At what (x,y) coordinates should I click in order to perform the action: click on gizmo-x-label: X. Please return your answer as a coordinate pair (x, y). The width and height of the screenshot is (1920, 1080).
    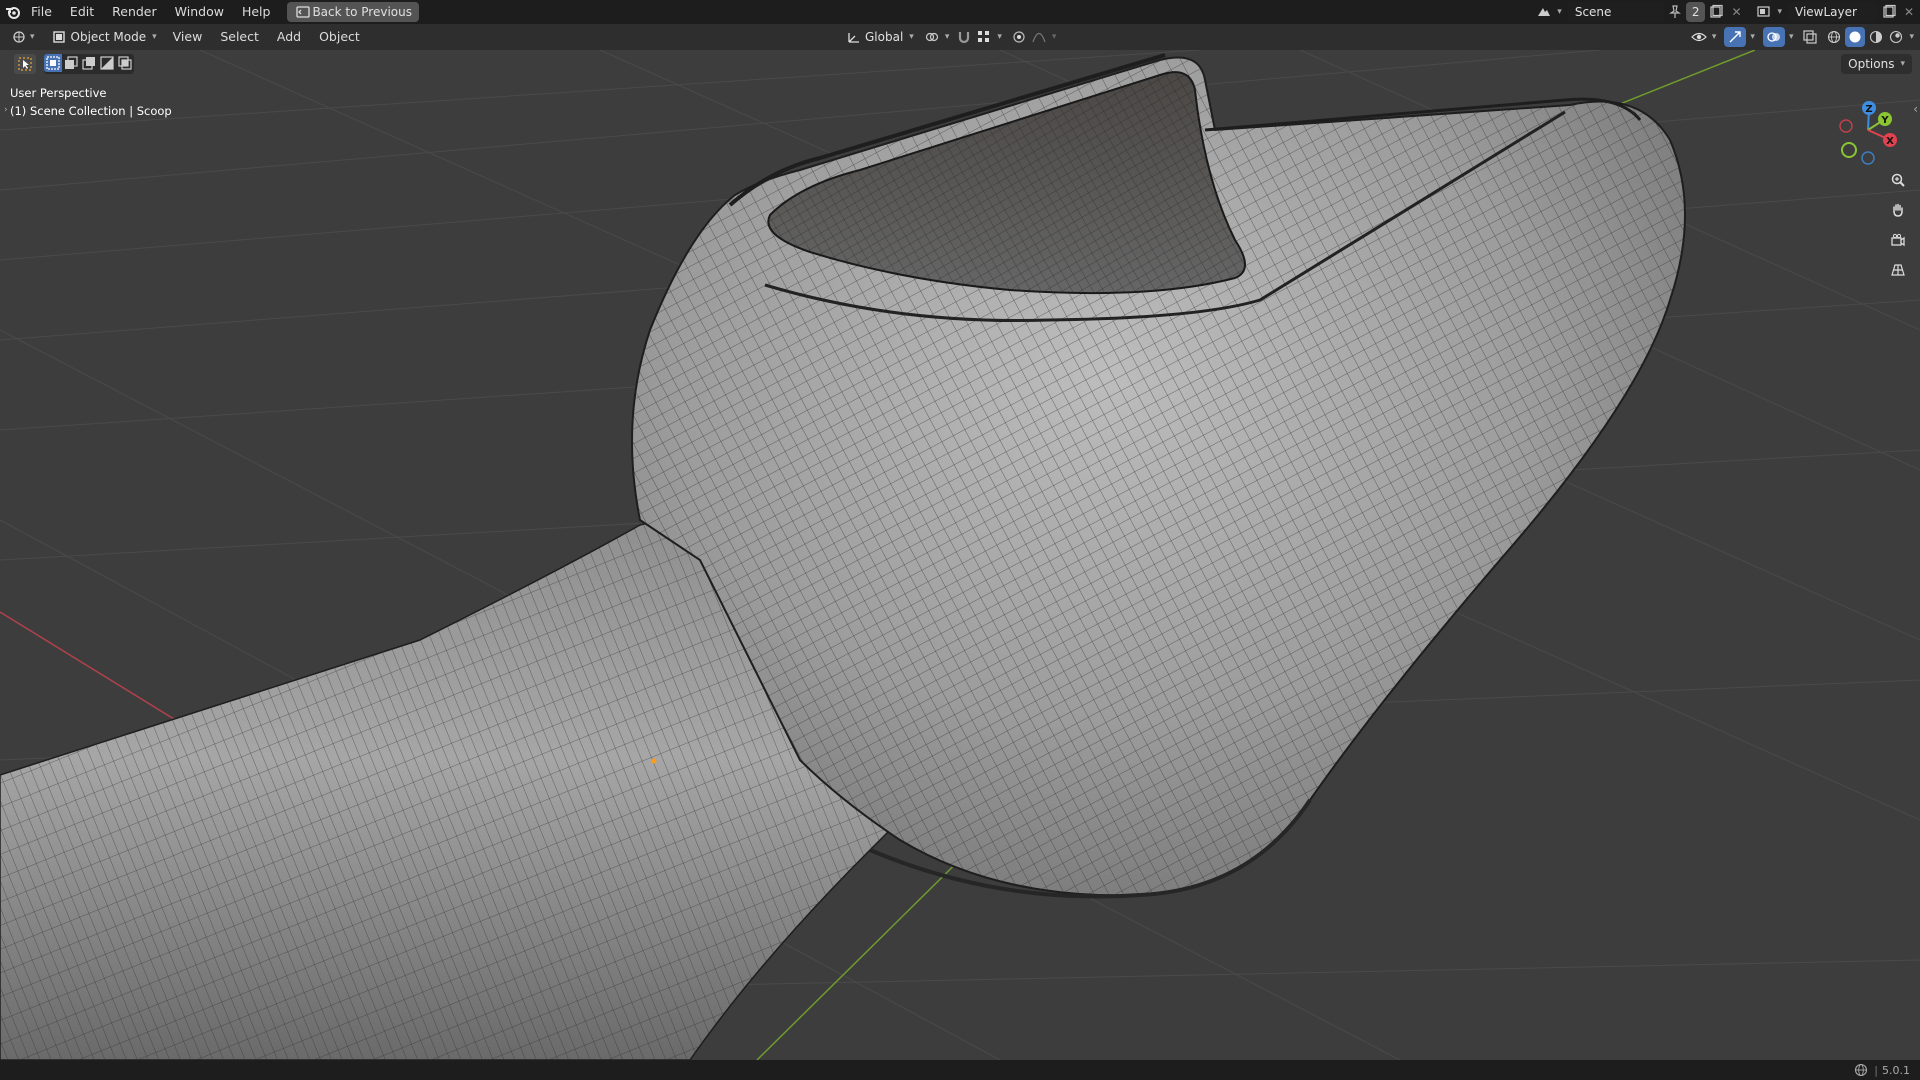
    Looking at the image, I should click on (1890, 141).